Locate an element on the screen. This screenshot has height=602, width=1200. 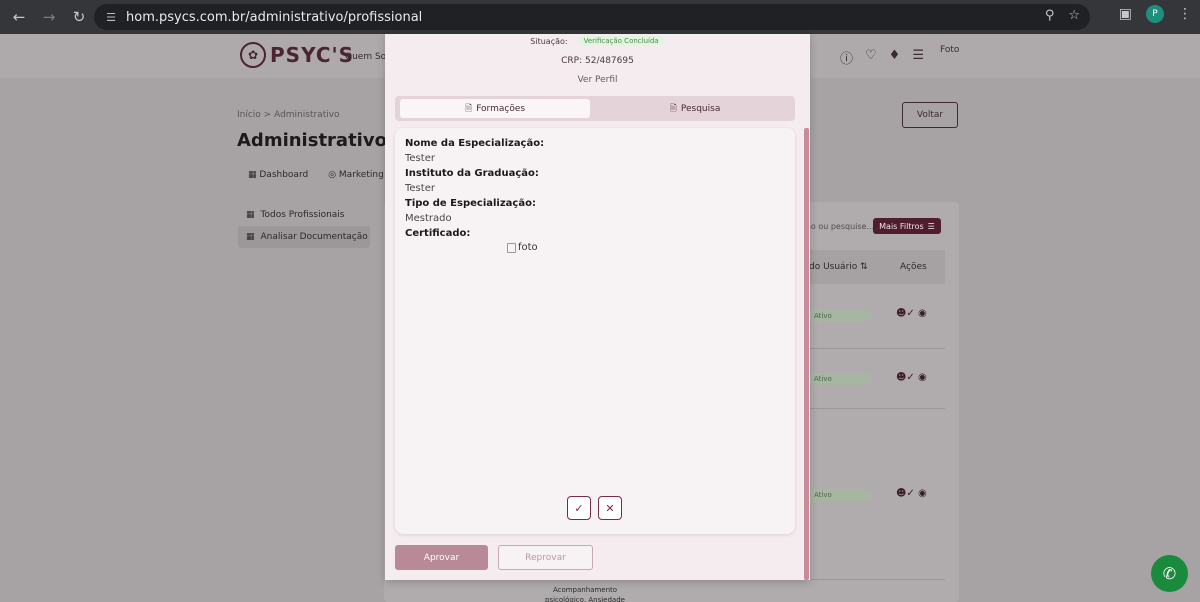
tab-pesquisa: 🗎 Pesquisa is located at coordinates (695, 108).